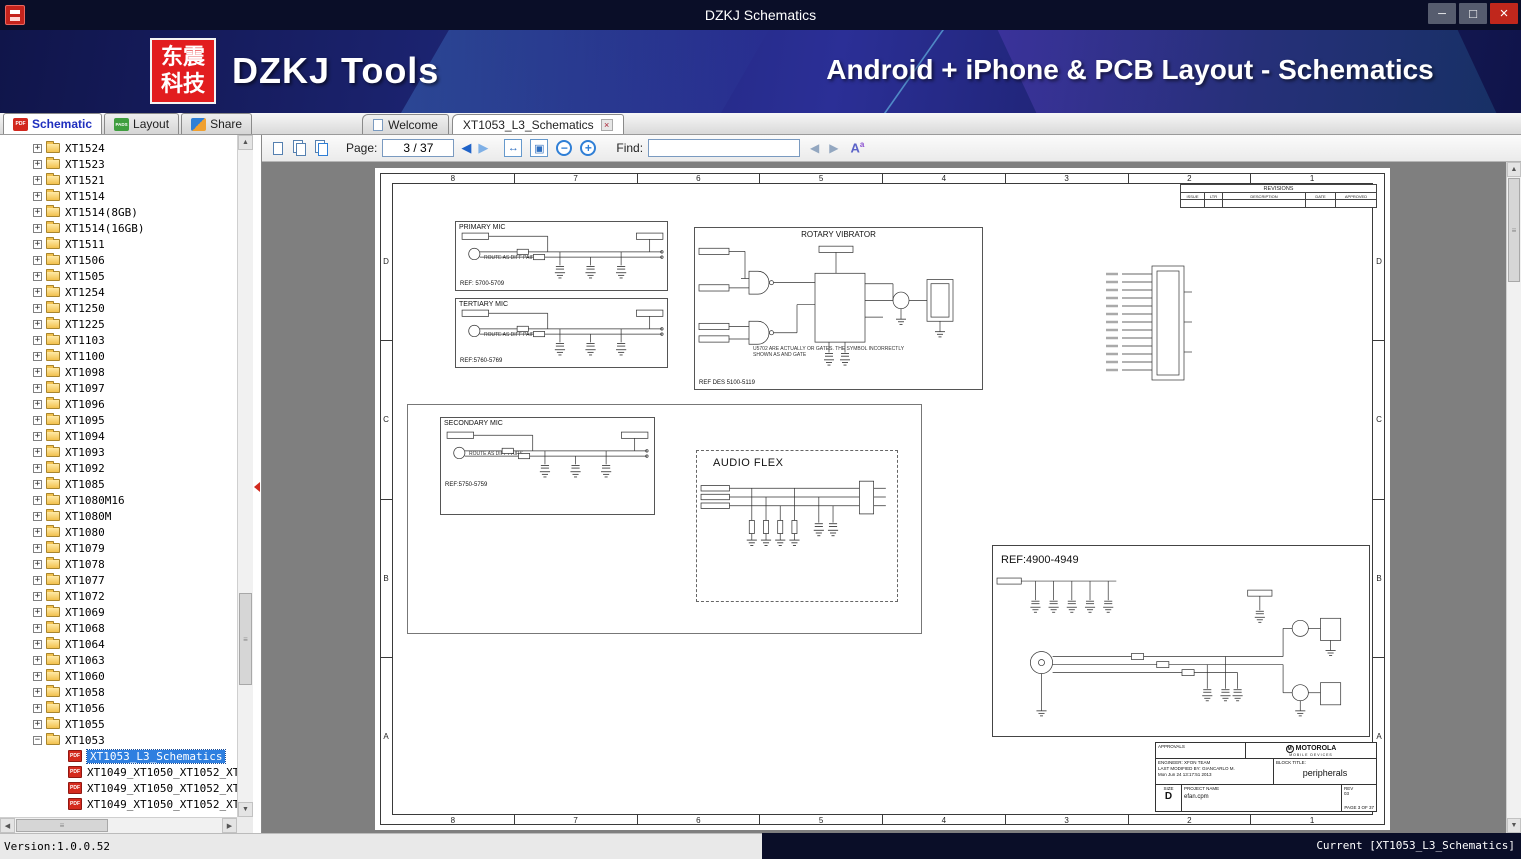 The width and height of the screenshot is (1521, 859). Describe the element at coordinates (118, 708) in the screenshot. I see `tree-folder: XT1056` at that location.